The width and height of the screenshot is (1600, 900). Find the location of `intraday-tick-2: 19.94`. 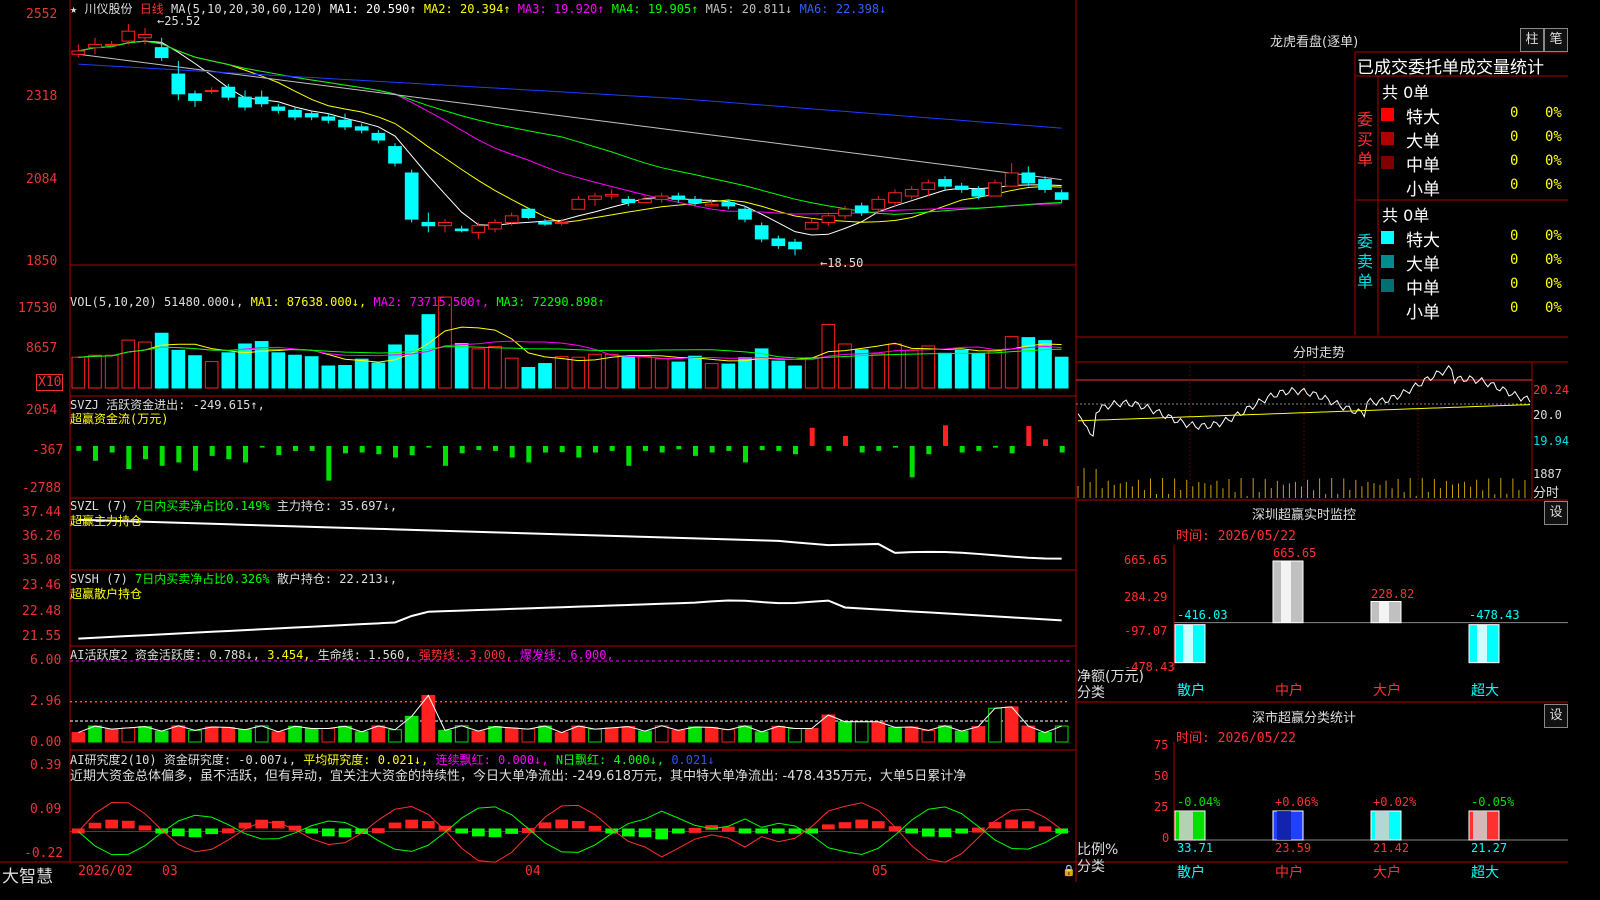

intraday-tick-2: 19.94 is located at coordinates (1551, 441).